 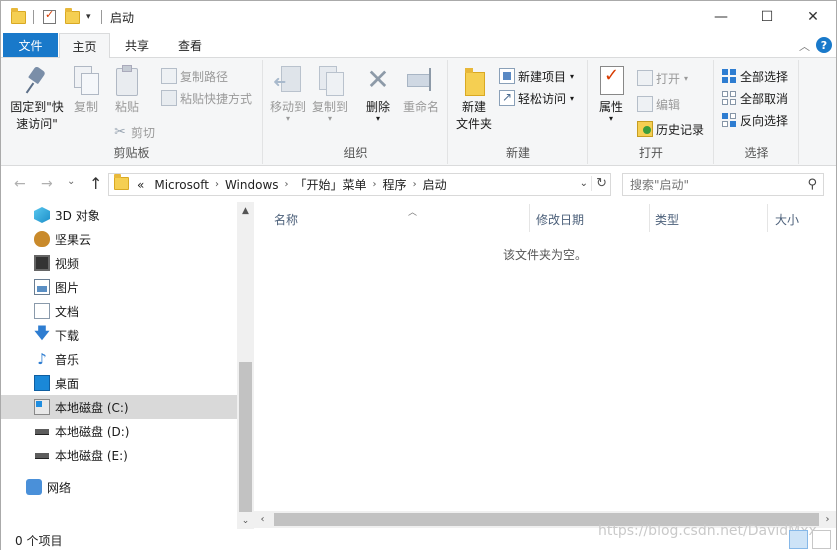 What do you see at coordinates (588, 219) in the screenshot?
I see `column-header-date: 修改日期` at bounding box center [588, 219].